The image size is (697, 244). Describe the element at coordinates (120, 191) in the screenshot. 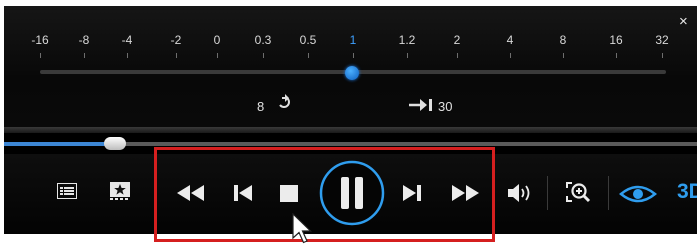

I see `chapter-icon` at that location.